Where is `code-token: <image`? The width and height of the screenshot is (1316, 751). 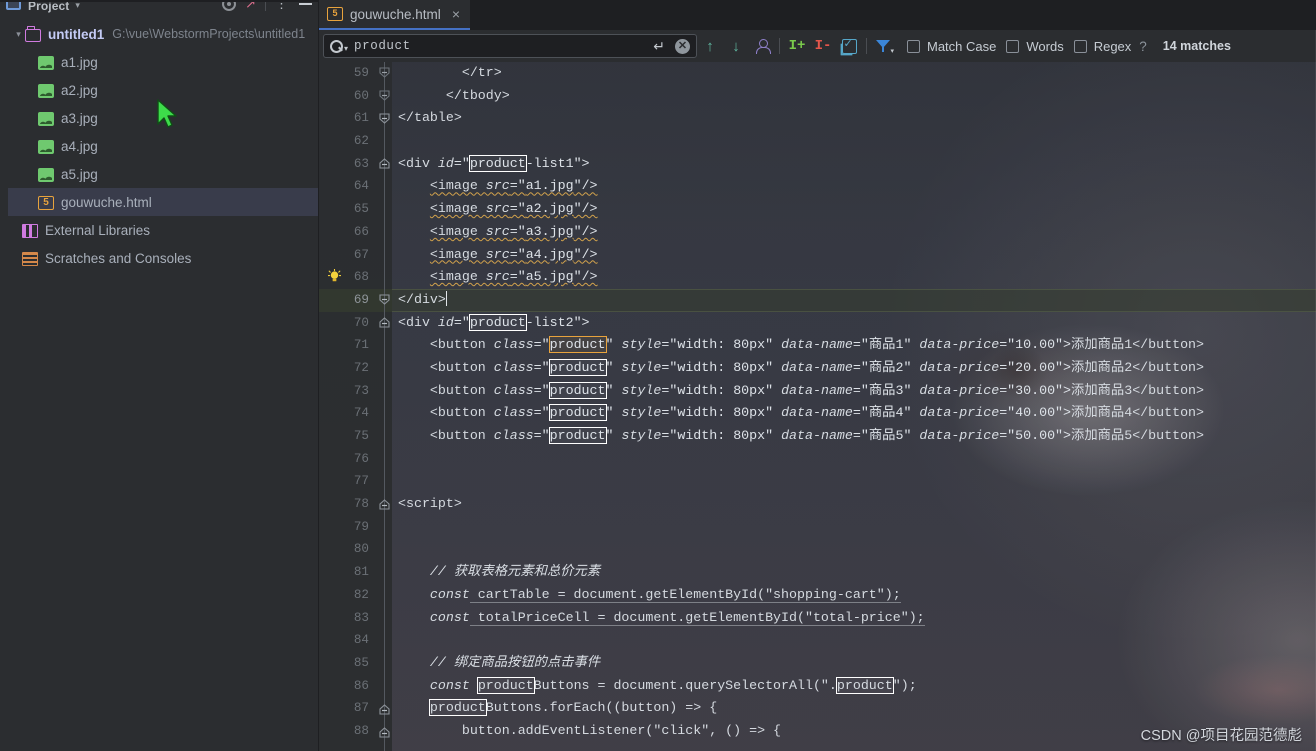
code-token: <image is located at coordinates (457, 186).